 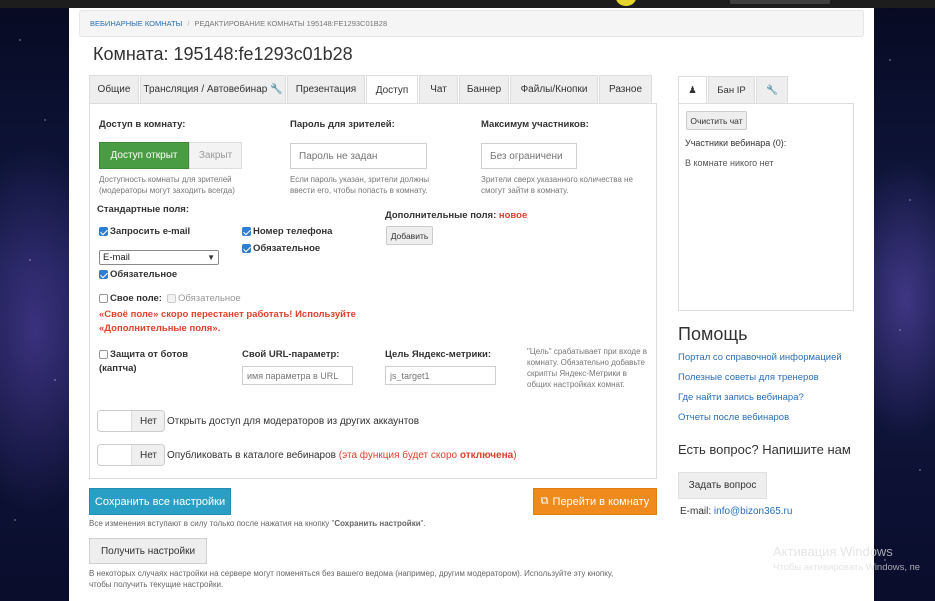 I want to click on captcha-label-line2: (каптча), so click(x=118, y=368).